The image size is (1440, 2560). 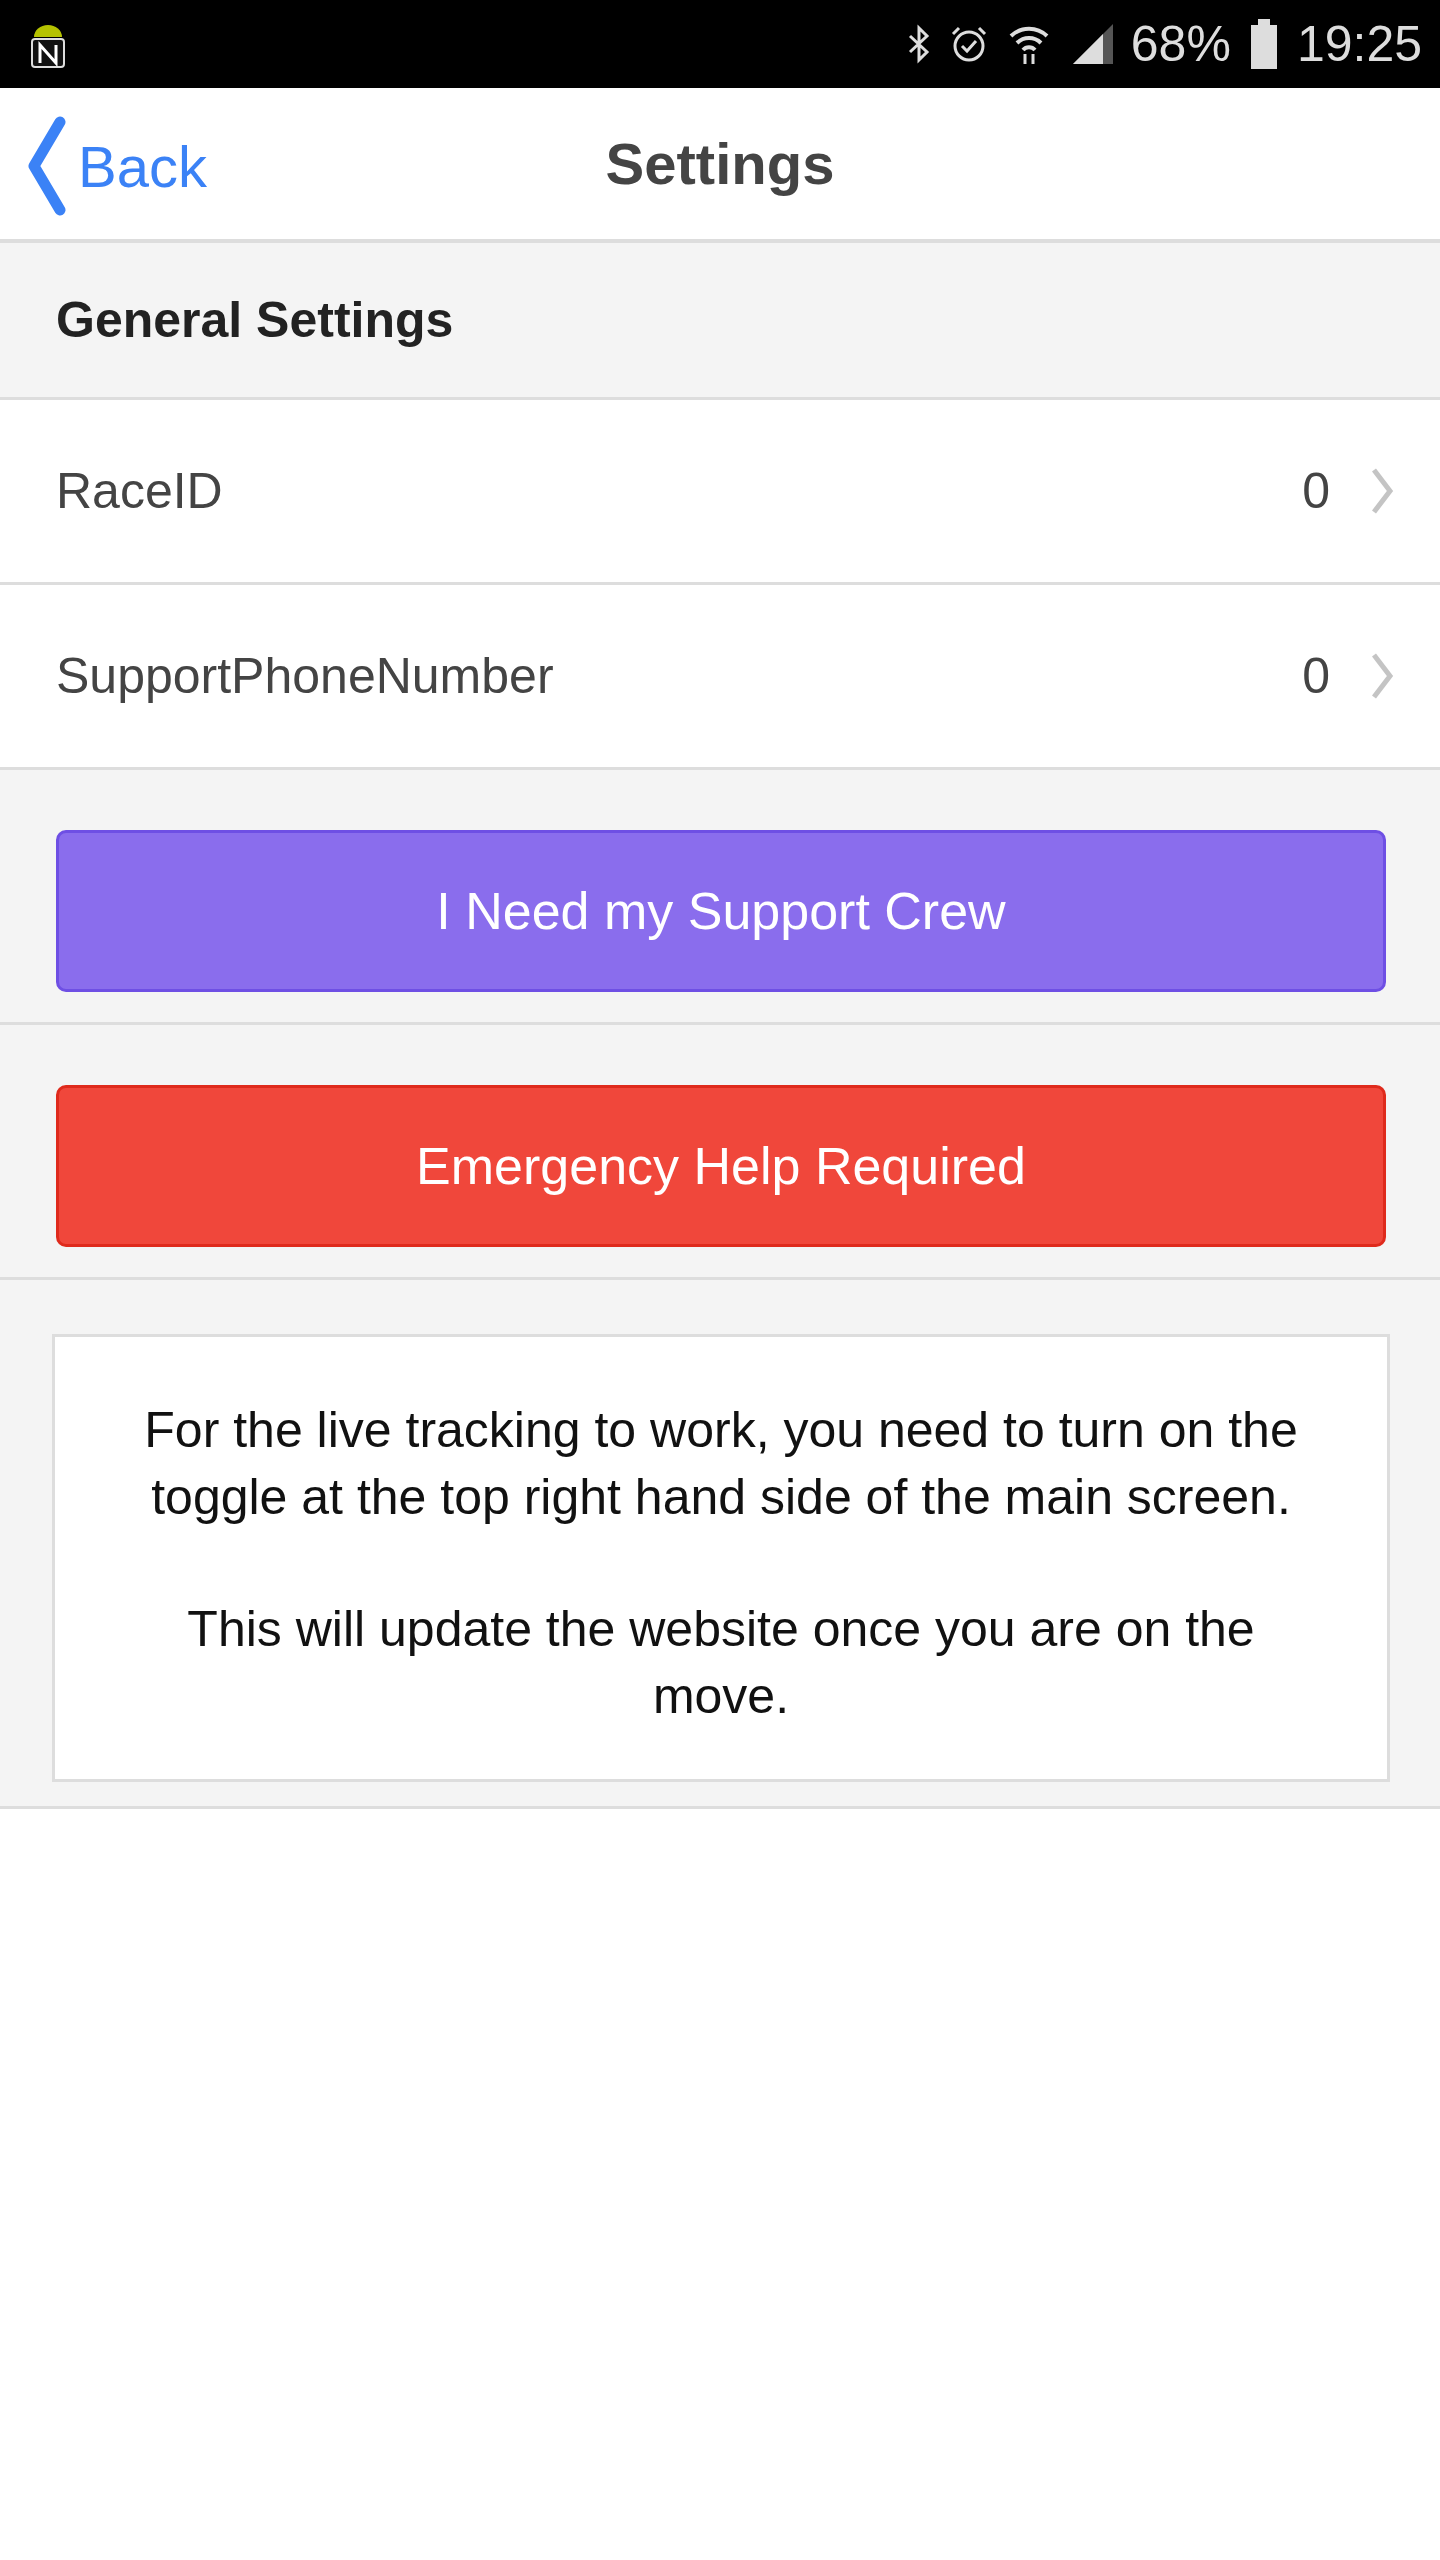 What do you see at coordinates (116, 166) in the screenshot?
I see `back-button: Back` at bounding box center [116, 166].